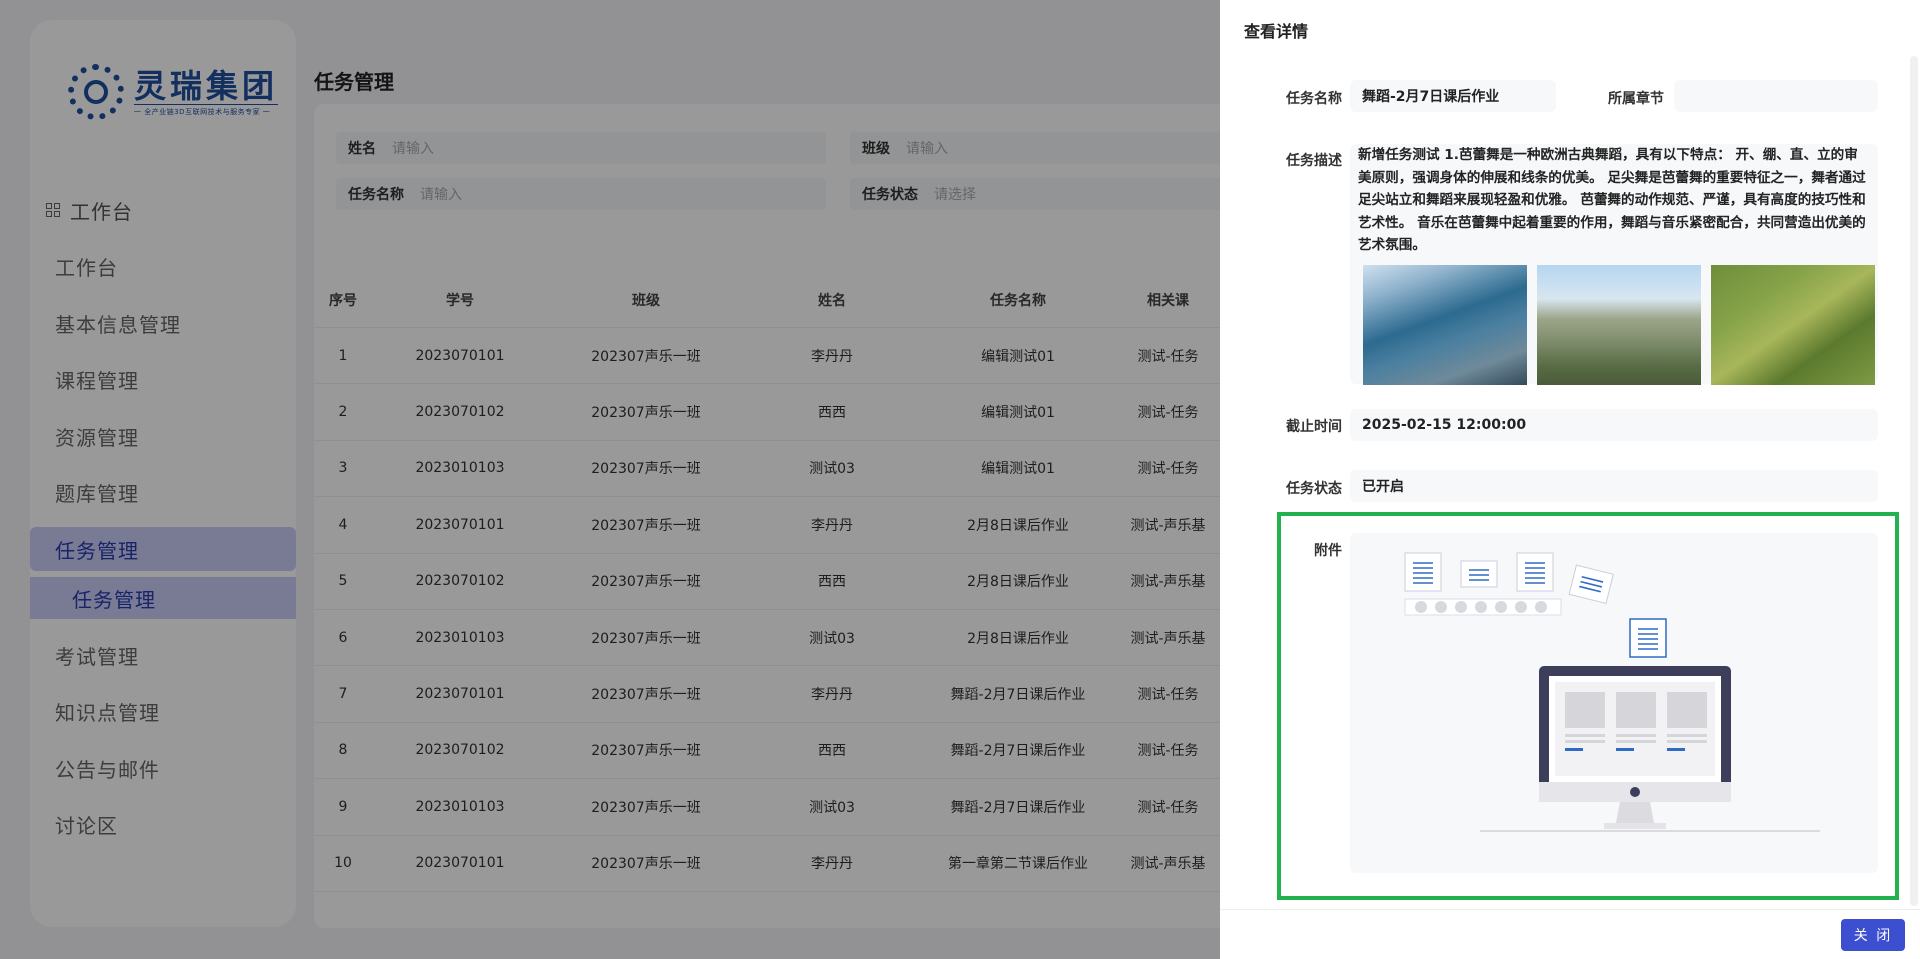 Image resolution: width=1920 pixels, height=959 pixels. What do you see at coordinates (1914, 481) in the screenshot?
I see `drawer-scrollbar` at bounding box center [1914, 481].